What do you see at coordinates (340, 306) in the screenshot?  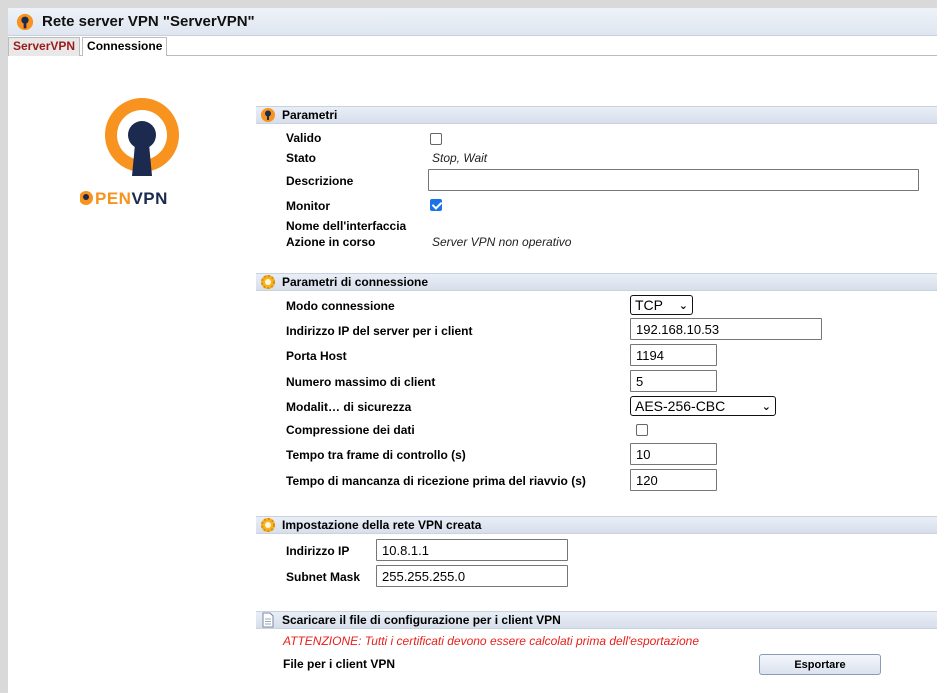 I see `modo-connessione-label: Modo connessione` at bounding box center [340, 306].